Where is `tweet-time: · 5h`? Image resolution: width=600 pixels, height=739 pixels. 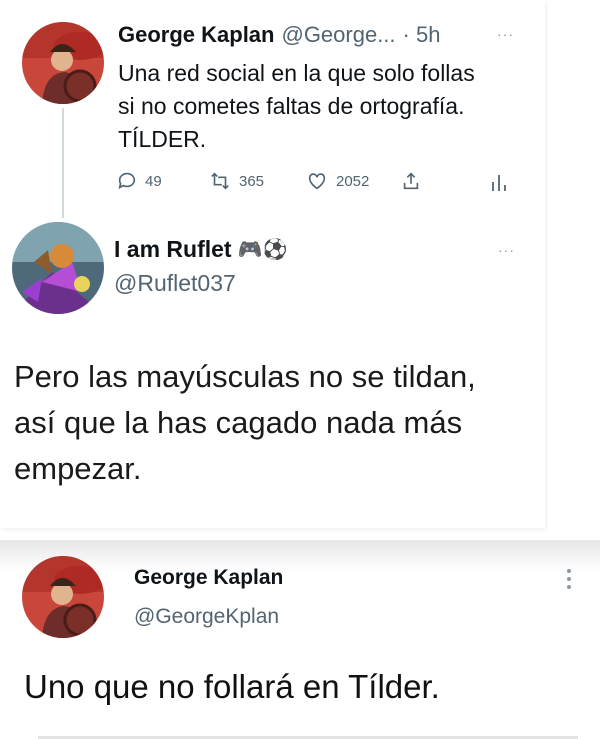
tweet-time: · 5h is located at coordinates (422, 35).